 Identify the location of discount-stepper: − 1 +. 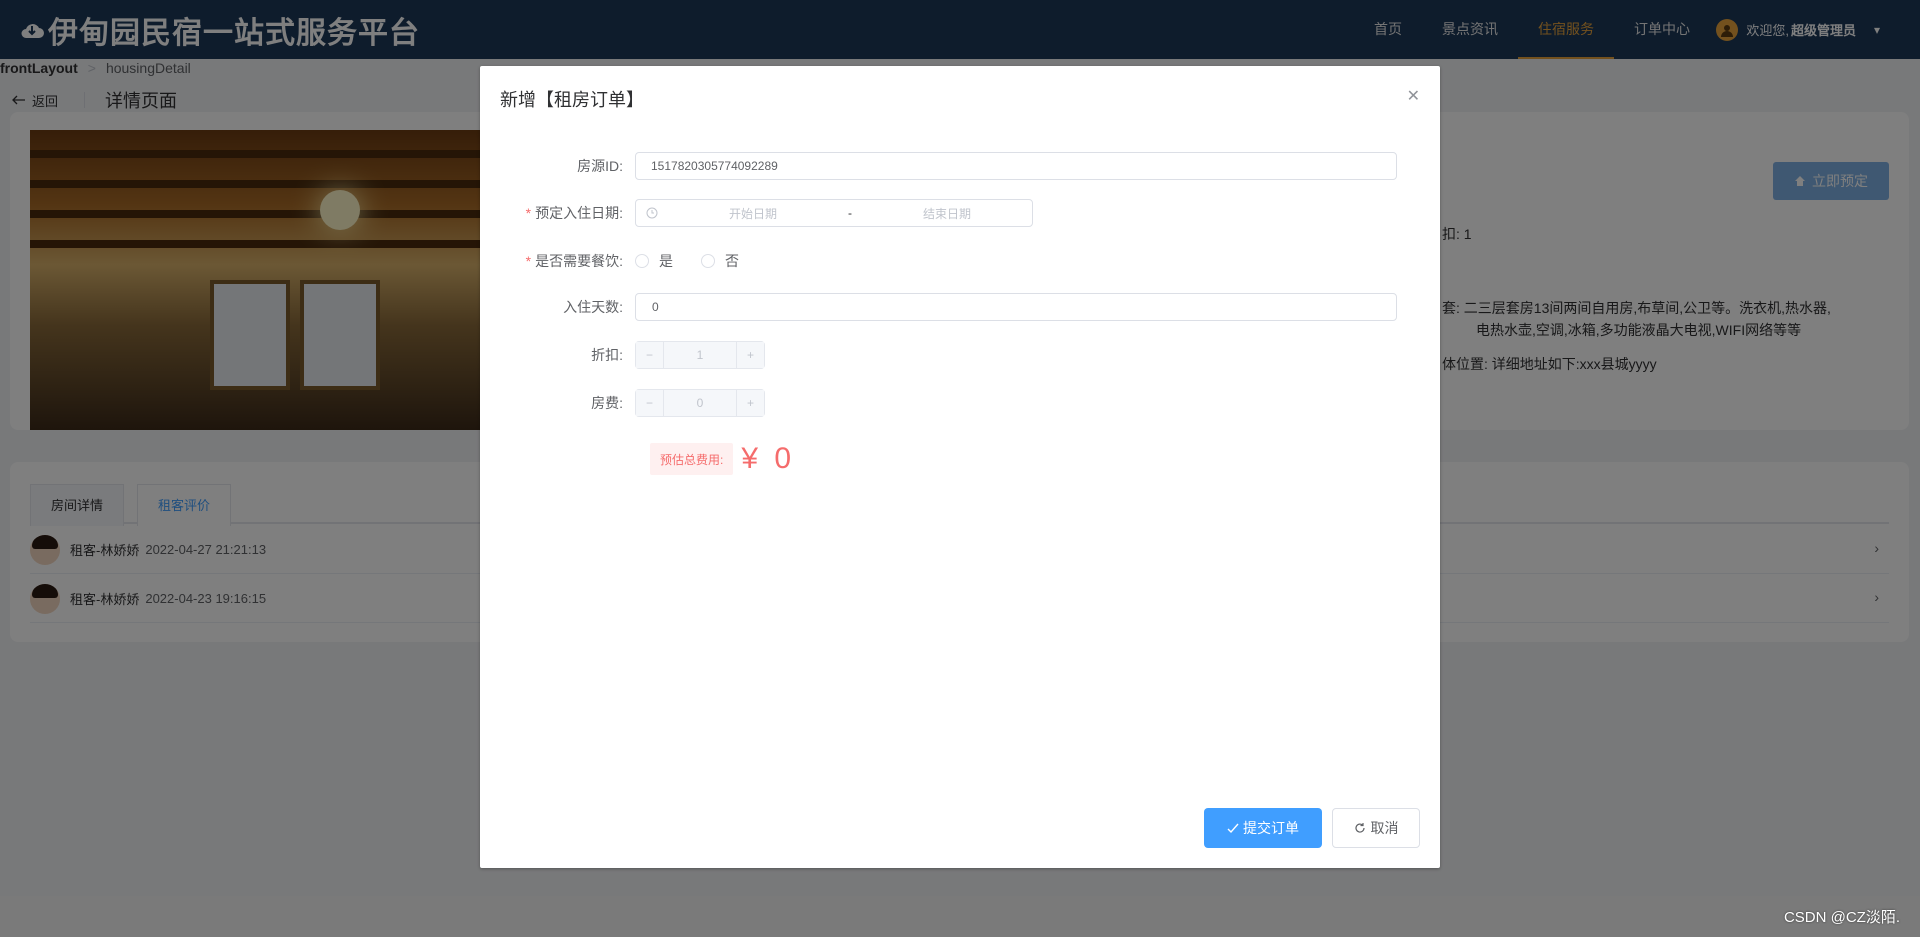
(700, 355).